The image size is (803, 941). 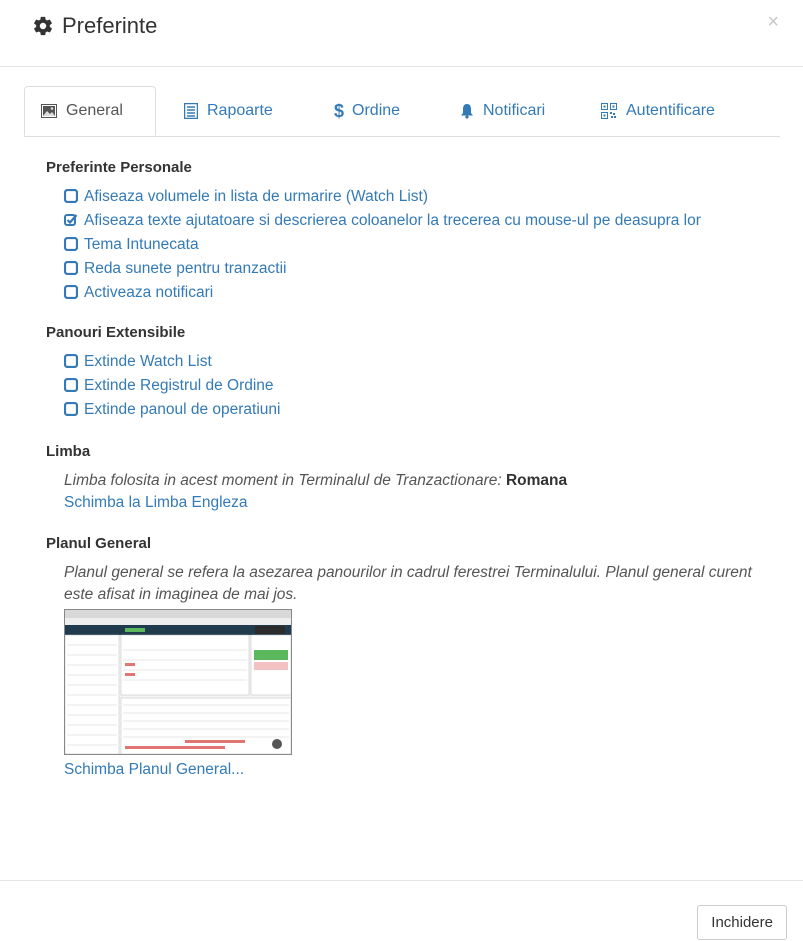 I want to click on checked-box-icon, so click(x=71, y=220).